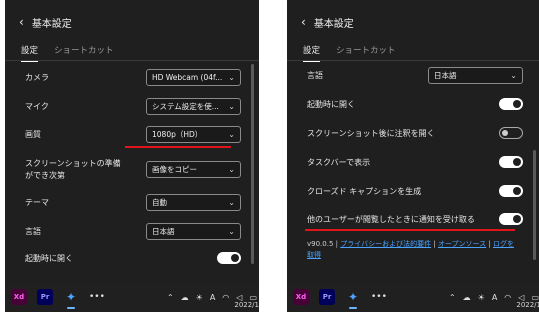  I want to click on view-notification-row: 他のユーザーが閲覧したときに通知を受け取る, so click(415, 219).